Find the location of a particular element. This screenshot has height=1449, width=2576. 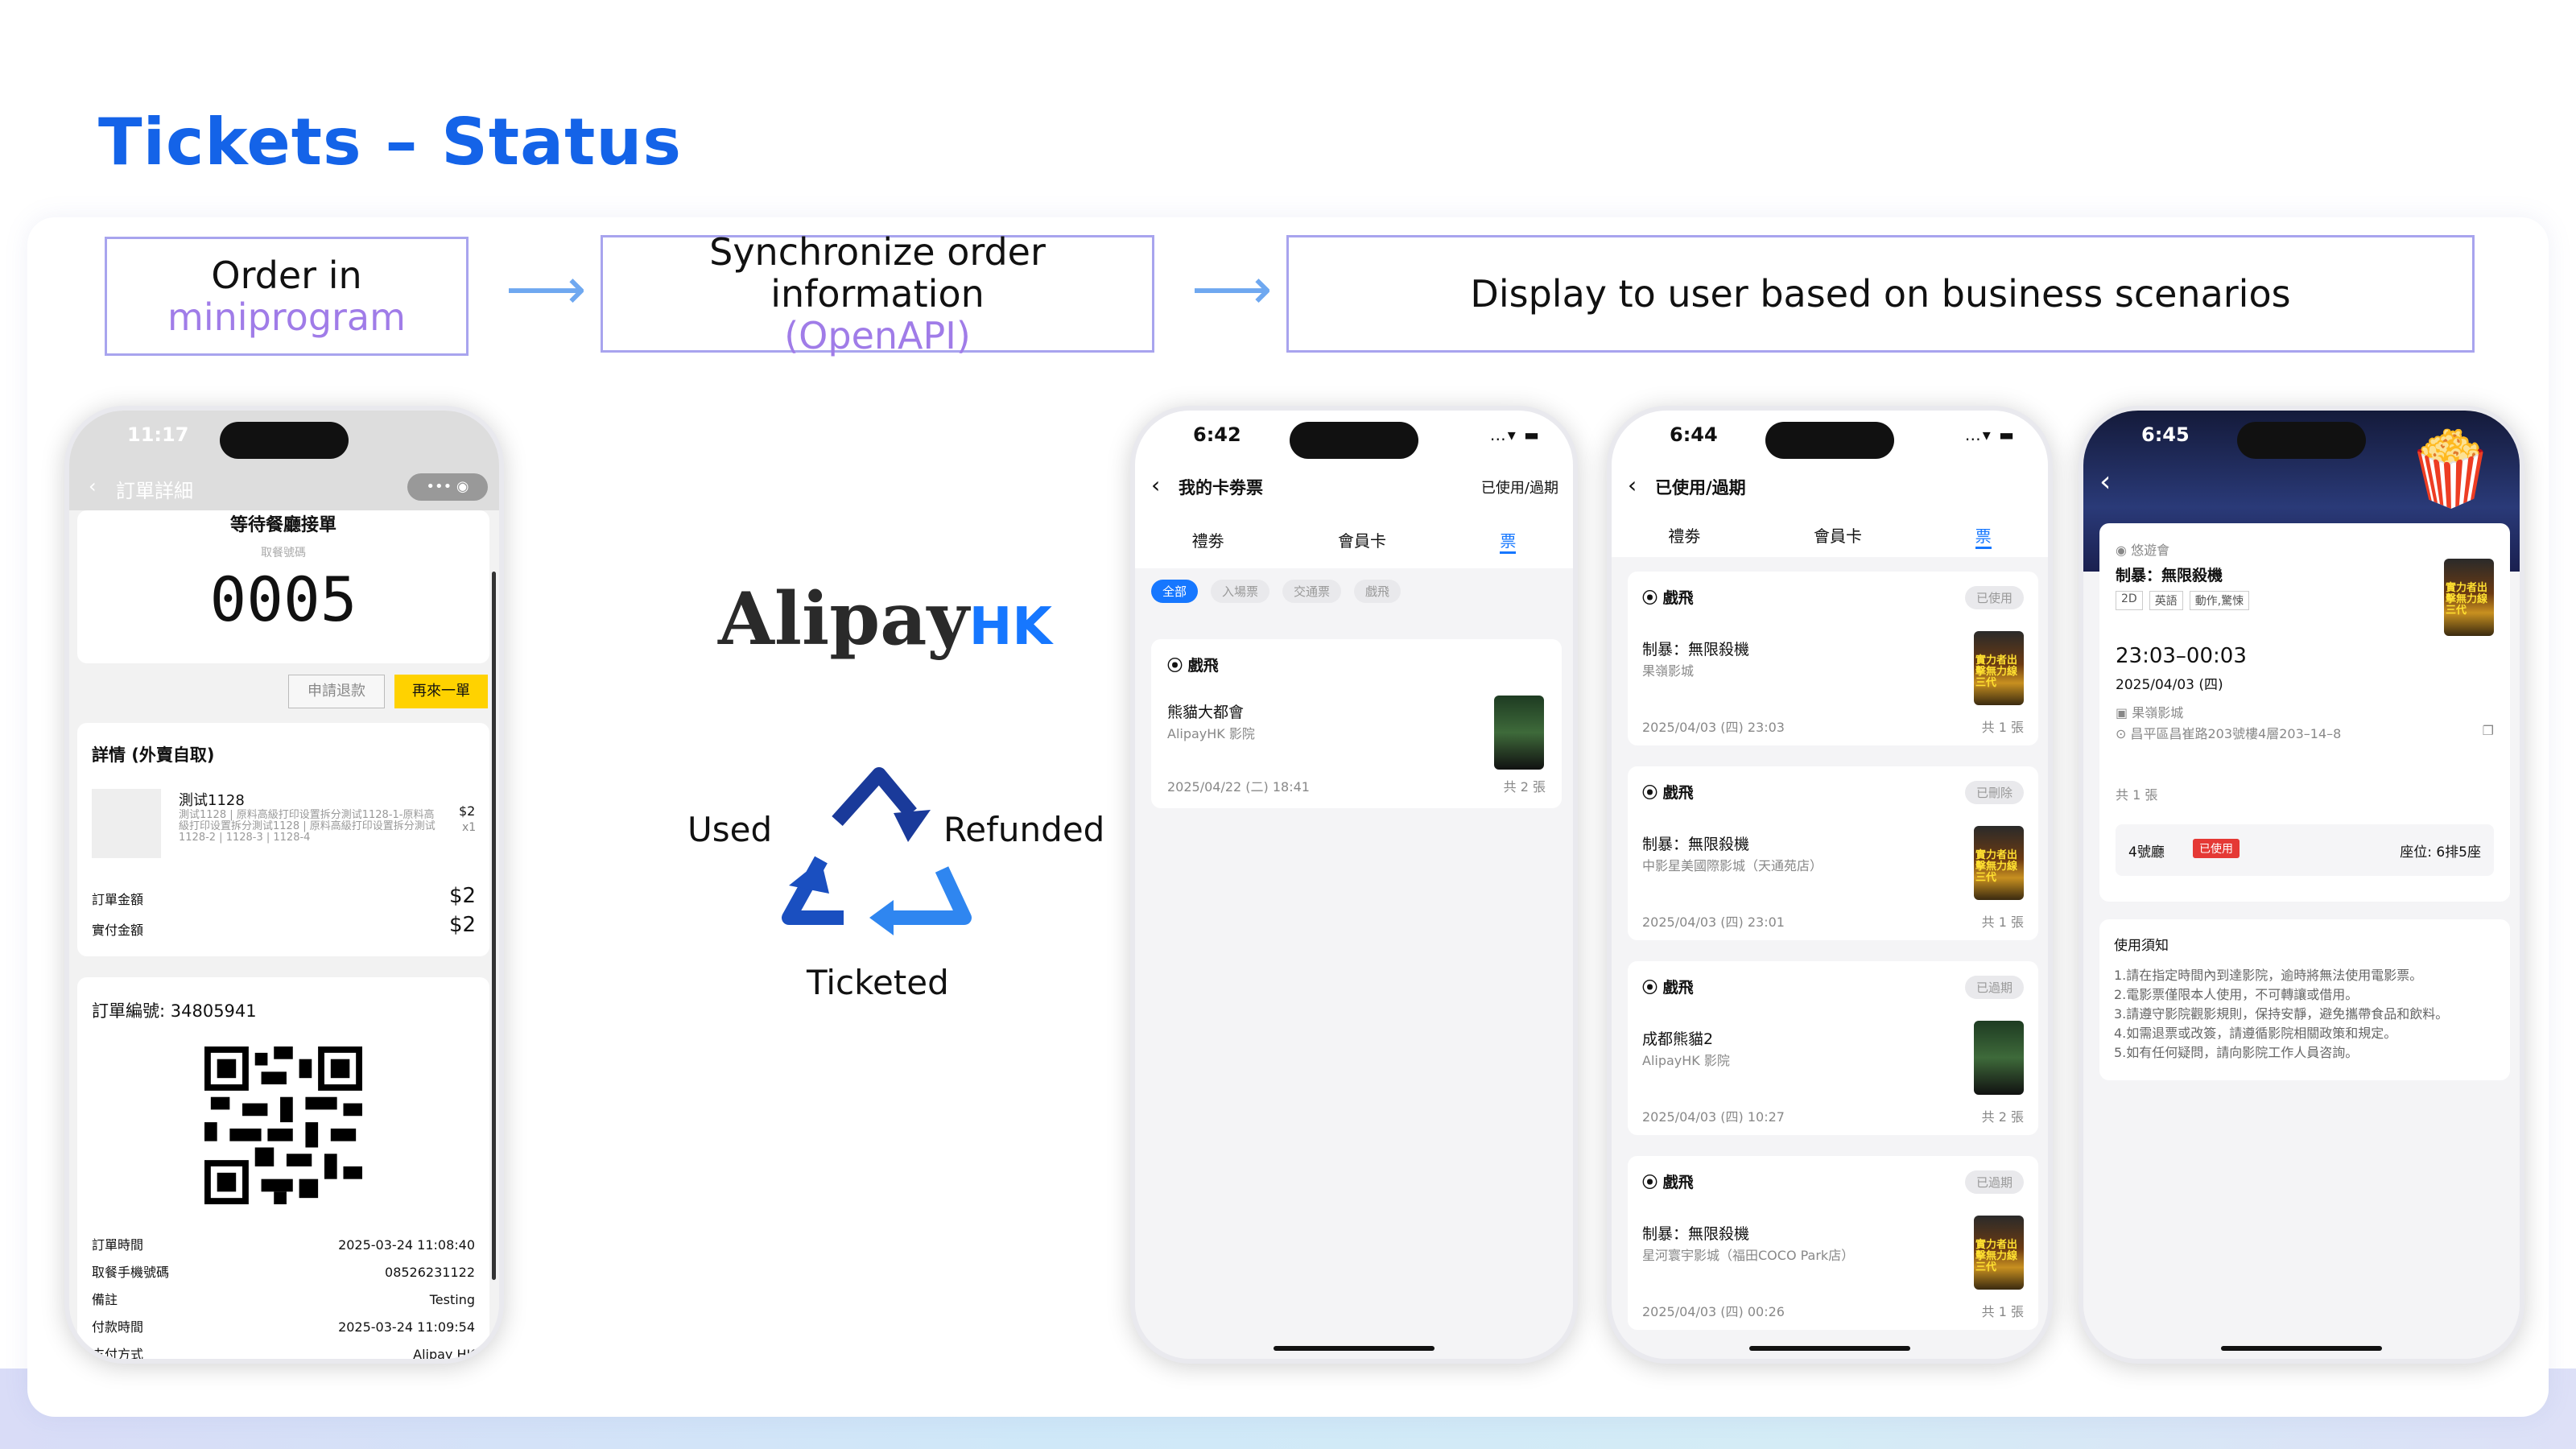

paid-amount: $2 is located at coordinates (463, 925).